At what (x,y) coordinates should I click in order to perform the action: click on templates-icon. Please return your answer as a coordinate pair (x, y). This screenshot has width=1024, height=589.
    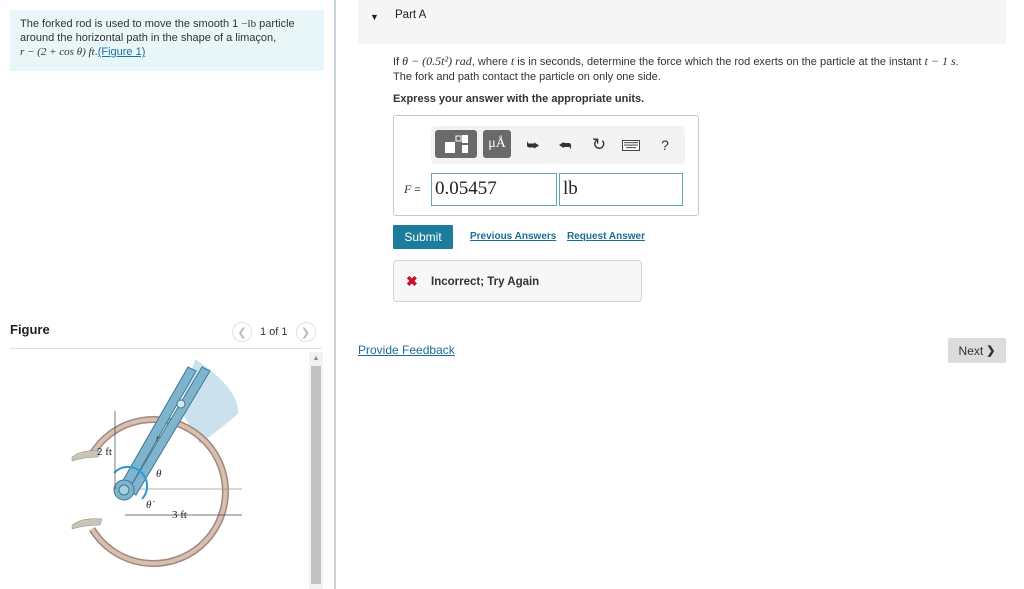
    Looking at the image, I should click on (456, 144).